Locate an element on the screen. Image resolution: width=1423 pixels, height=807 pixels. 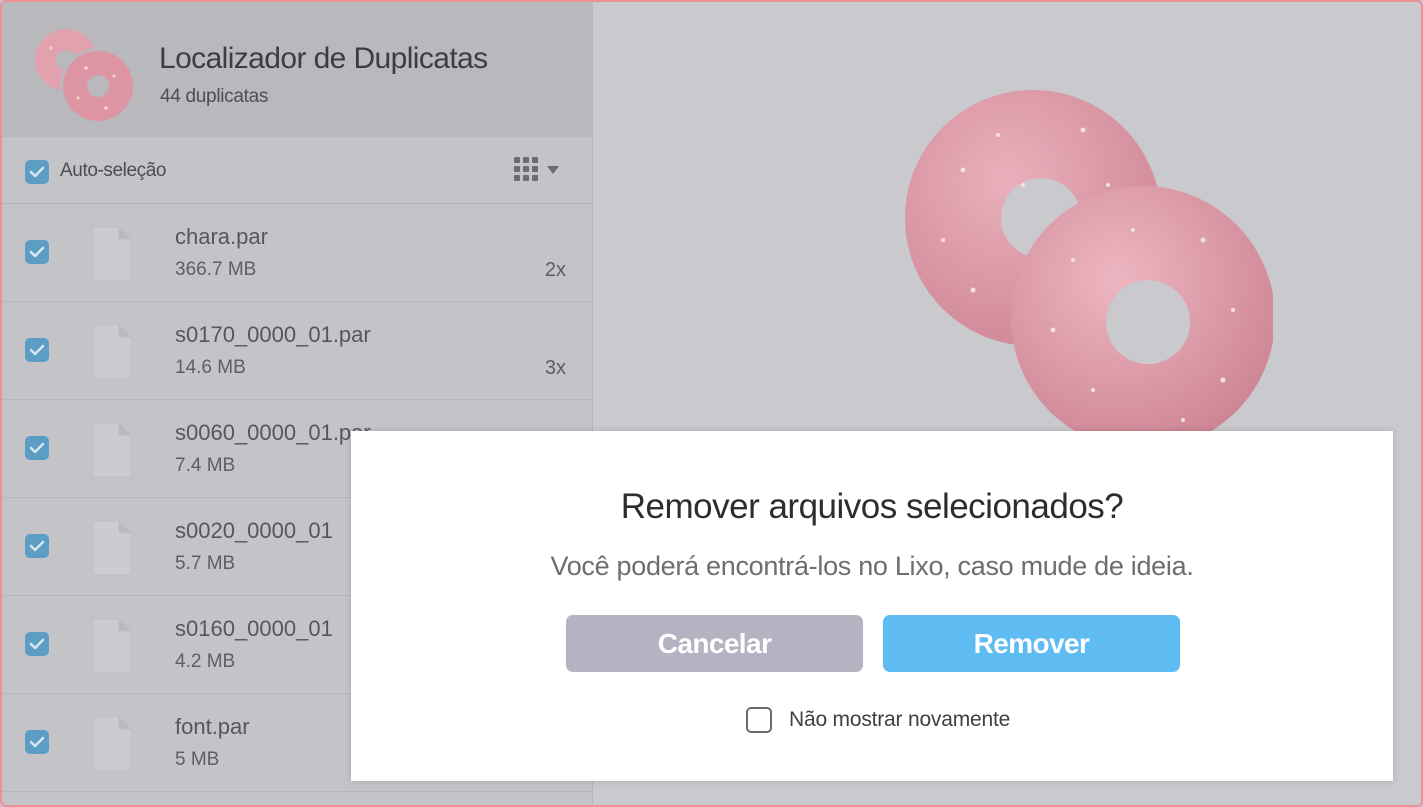
file-name: chara.par is located at coordinates (221, 236).